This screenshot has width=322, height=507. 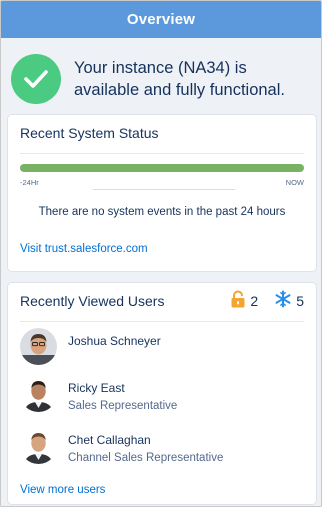 What do you see at coordinates (109, 440) in the screenshot?
I see `user-name: Chet Callaghan` at bounding box center [109, 440].